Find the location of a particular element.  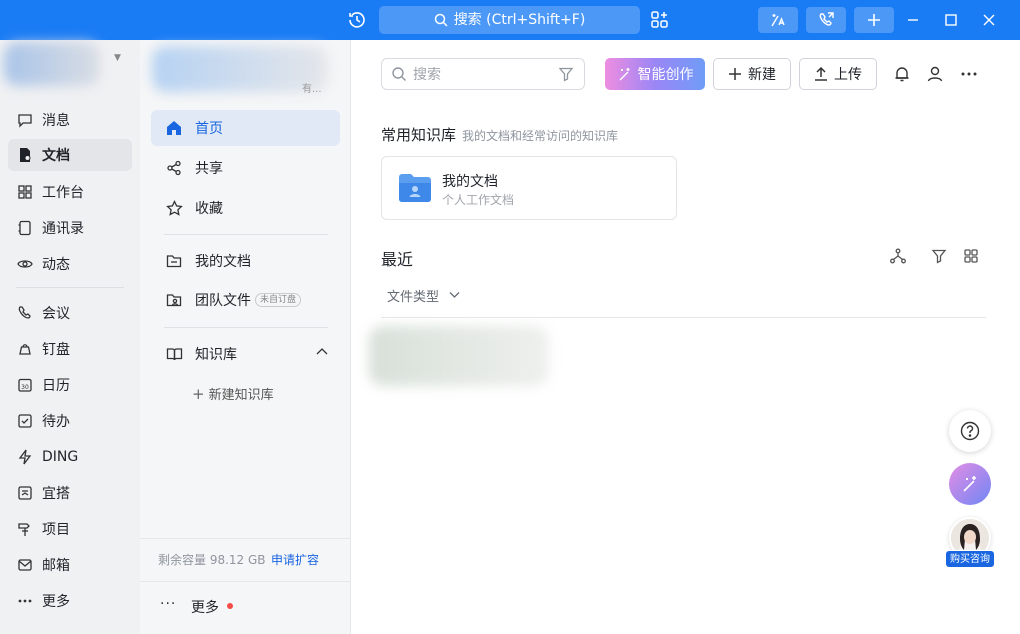

rail-item-todo: 待办 is located at coordinates (70, 421).